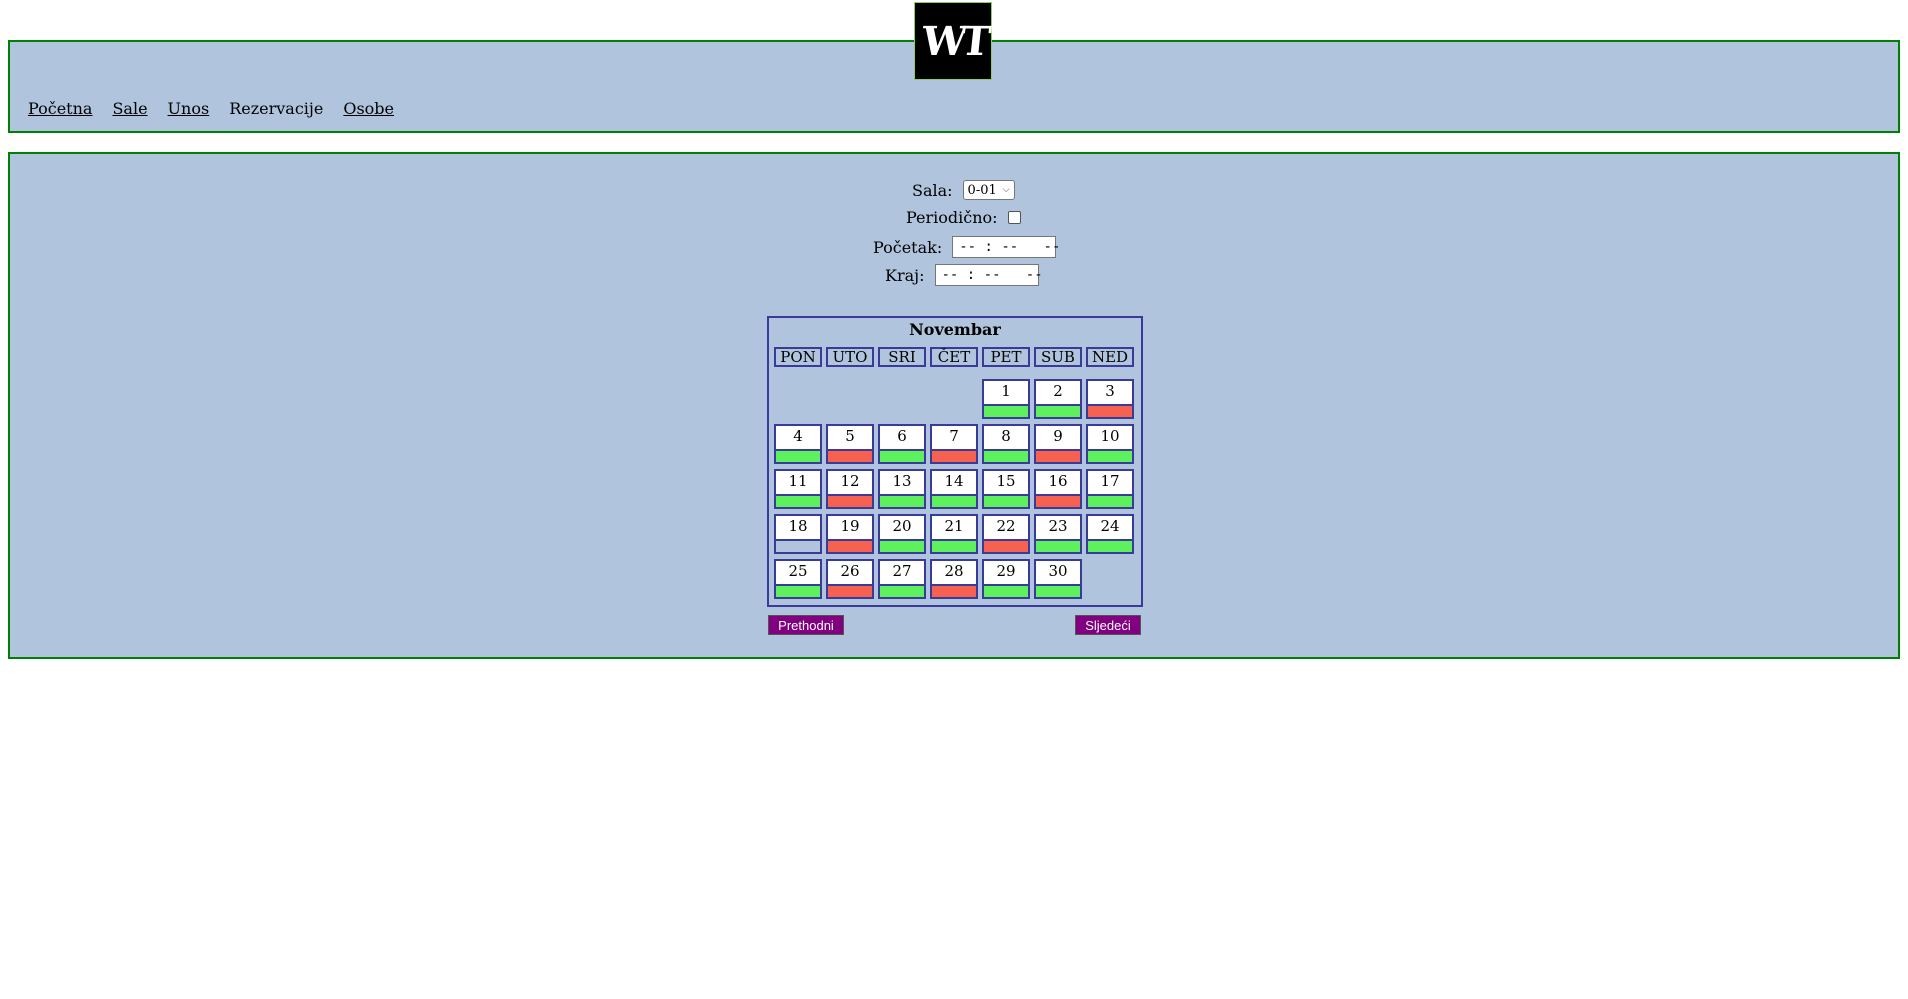 The height and width of the screenshot is (999, 1908). Describe the element at coordinates (276, 108) in the screenshot. I see `nav-link-rezervacije: Rezervacije` at that location.